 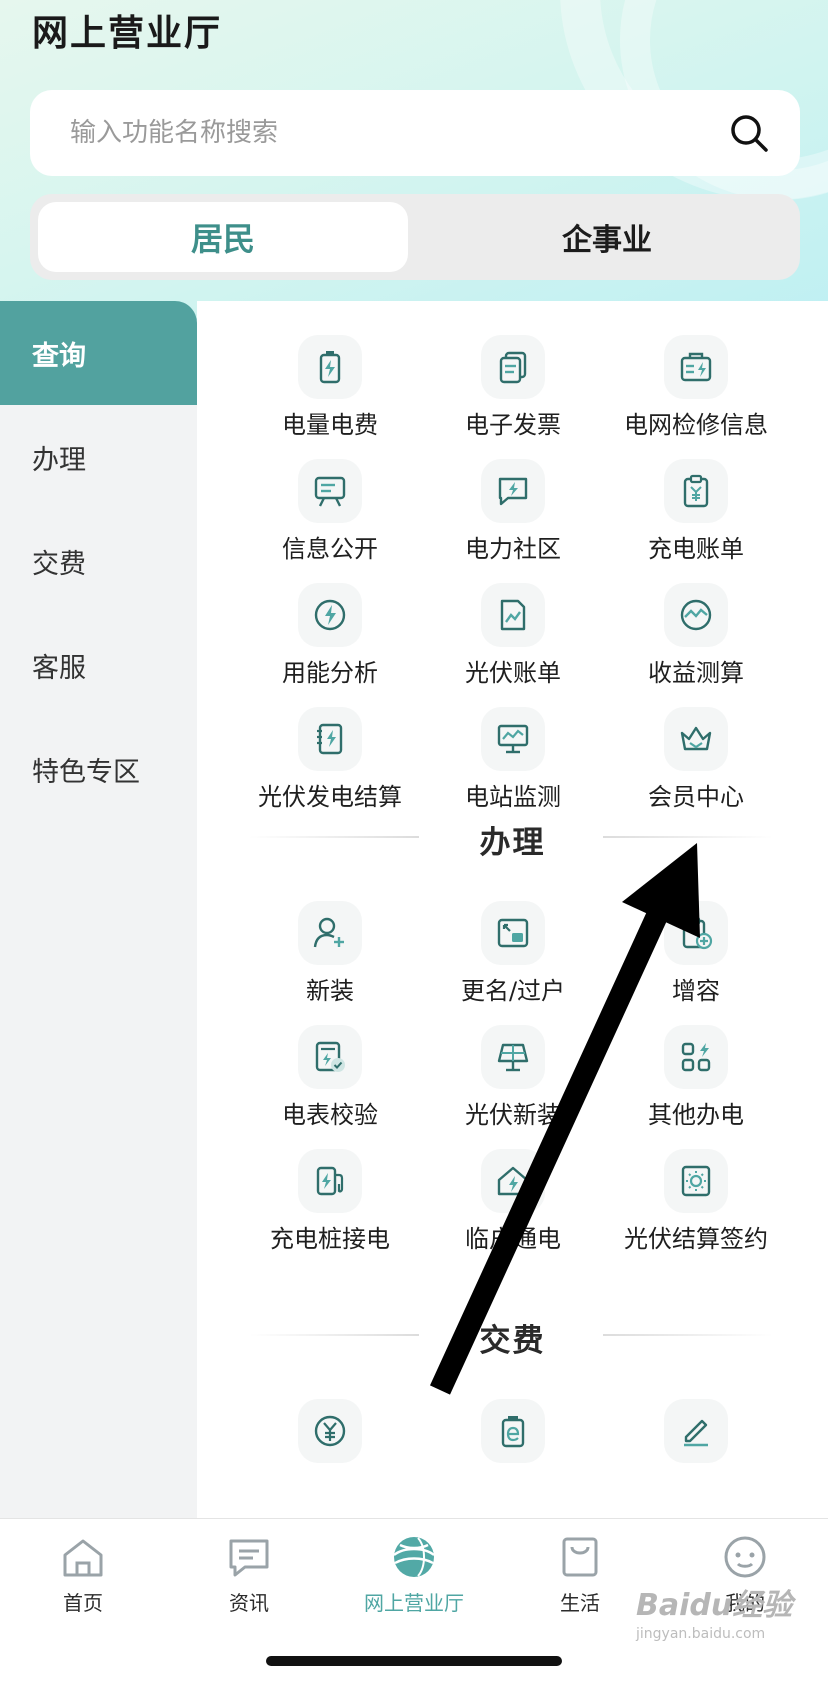 What do you see at coordinates (415, 237) in the screenshot?
I see `customer-type-switch: 居民 企事业` at bounding box center [415, 237].